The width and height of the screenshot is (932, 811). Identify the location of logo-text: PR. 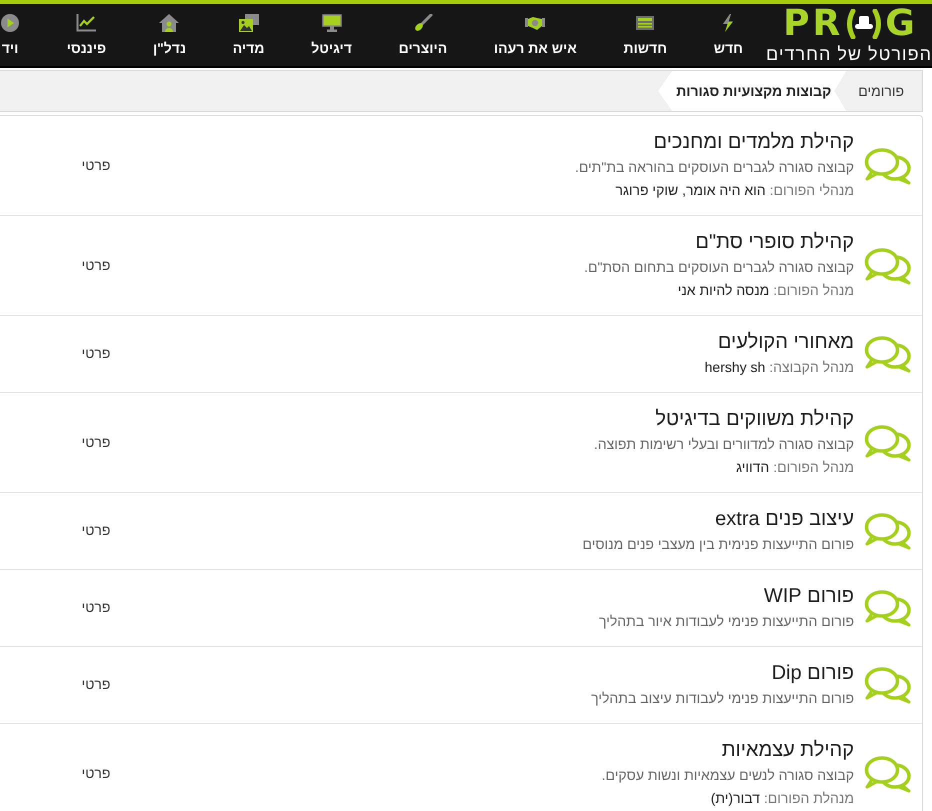
(813, 24).